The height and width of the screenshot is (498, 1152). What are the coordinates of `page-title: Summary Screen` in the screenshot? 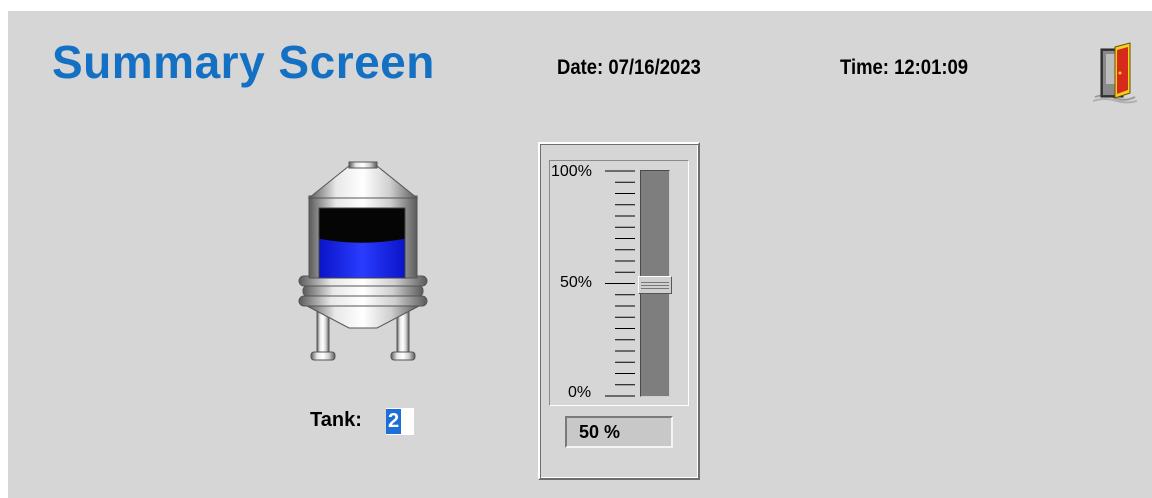 It's located at (243, 62).